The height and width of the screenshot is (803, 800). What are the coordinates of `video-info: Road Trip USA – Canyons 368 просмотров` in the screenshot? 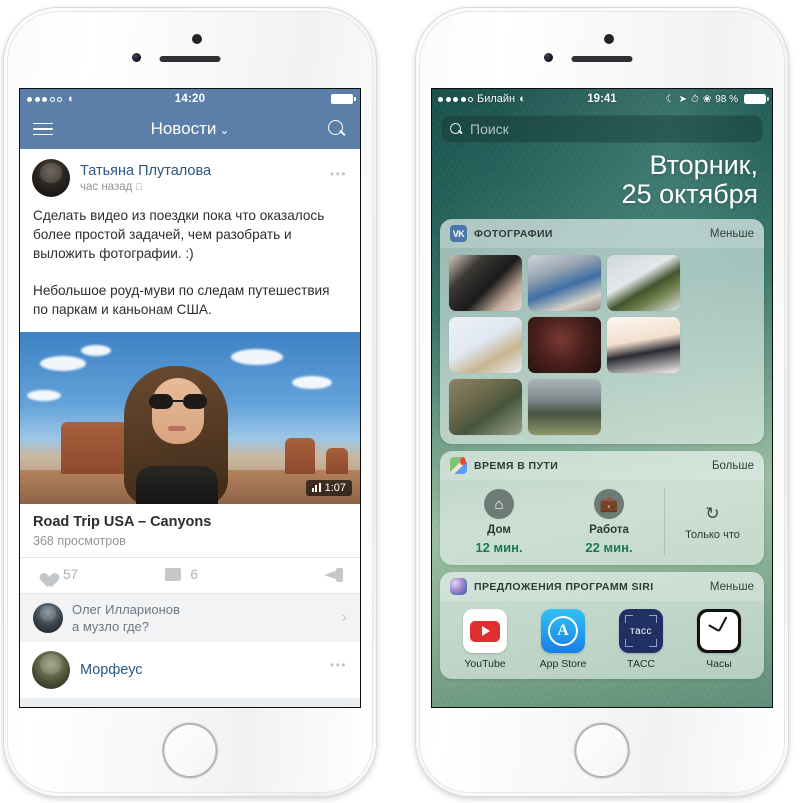 It's located at (190, 530).